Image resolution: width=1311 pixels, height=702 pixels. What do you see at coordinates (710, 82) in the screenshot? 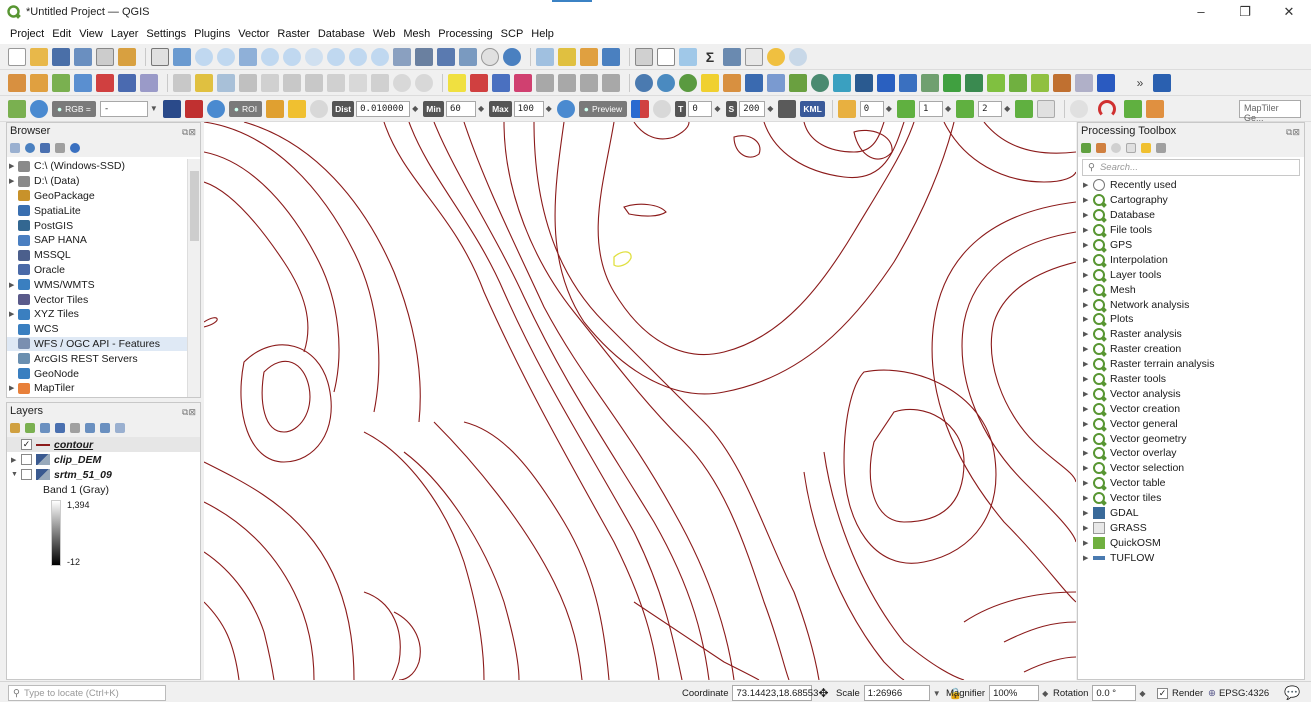
I see `plugin-warning-icon` at bounding box center [710, 82].